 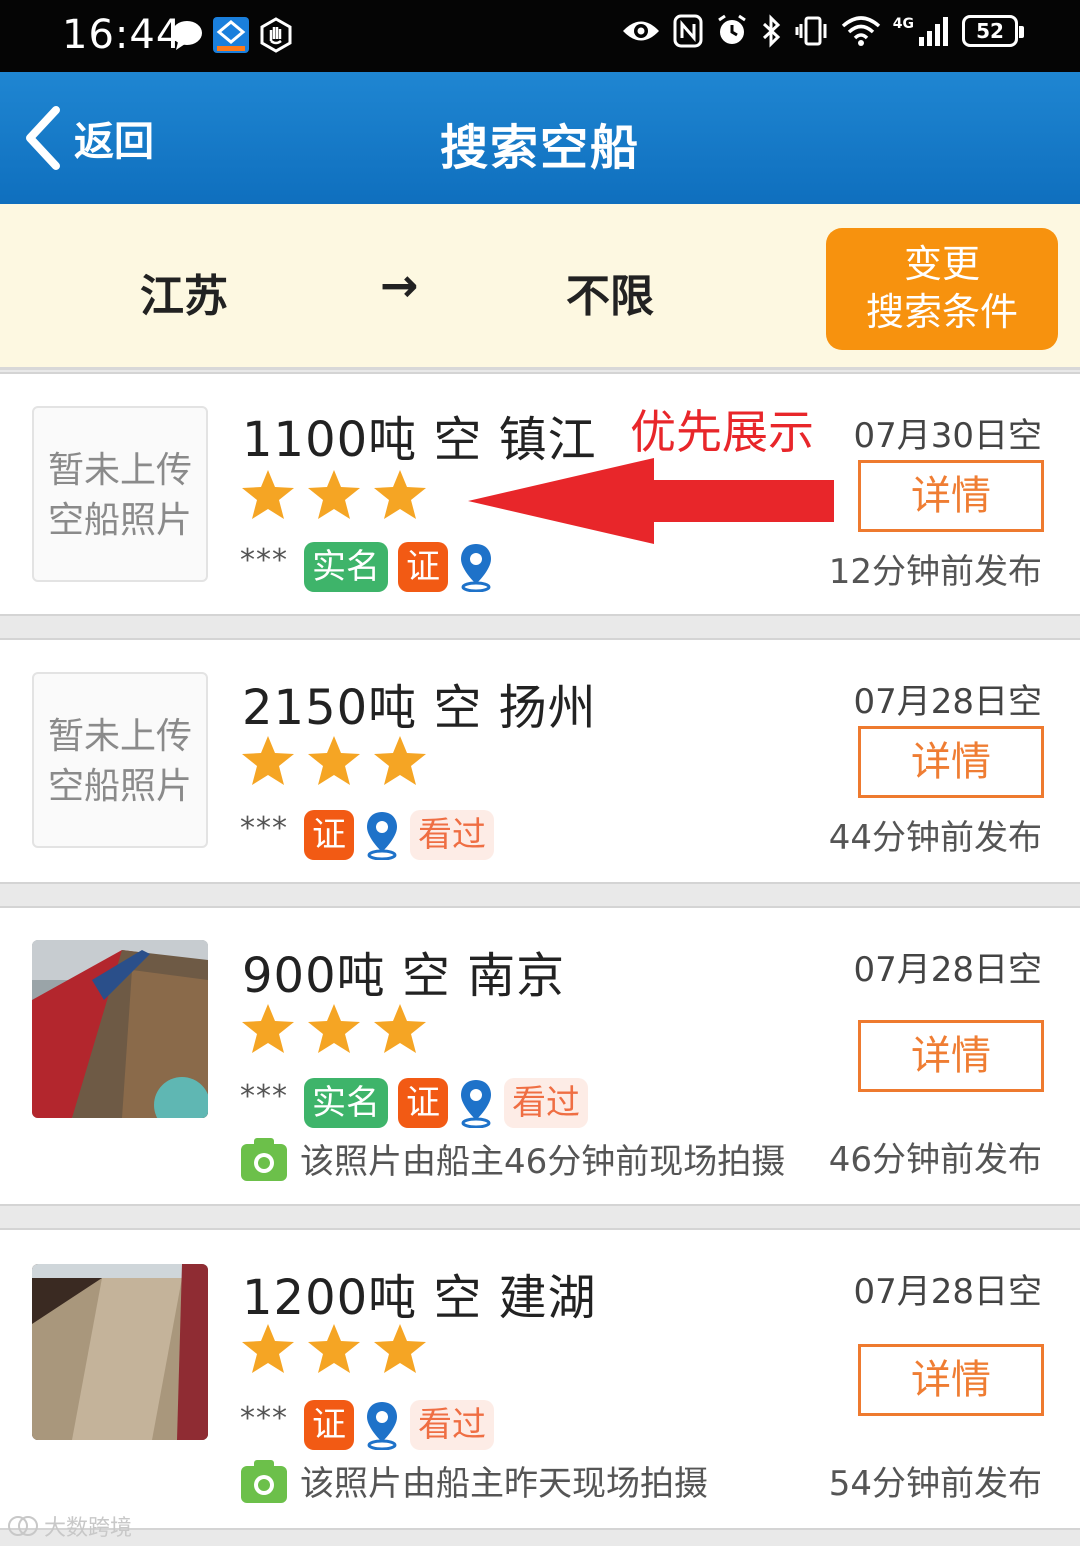 What do you see at coordinates (504, 1484) in the screenshot?
I see `photo-note-text: 该照片由船主昨天现场拍摄` at bounding box center [504, 1484].